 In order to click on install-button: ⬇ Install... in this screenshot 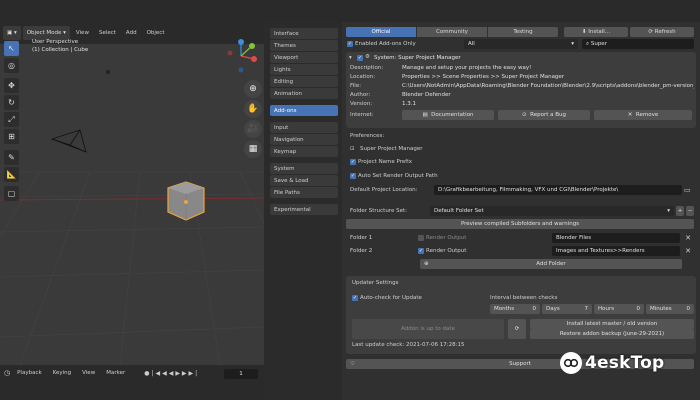, I will do `click(596, 32)`.